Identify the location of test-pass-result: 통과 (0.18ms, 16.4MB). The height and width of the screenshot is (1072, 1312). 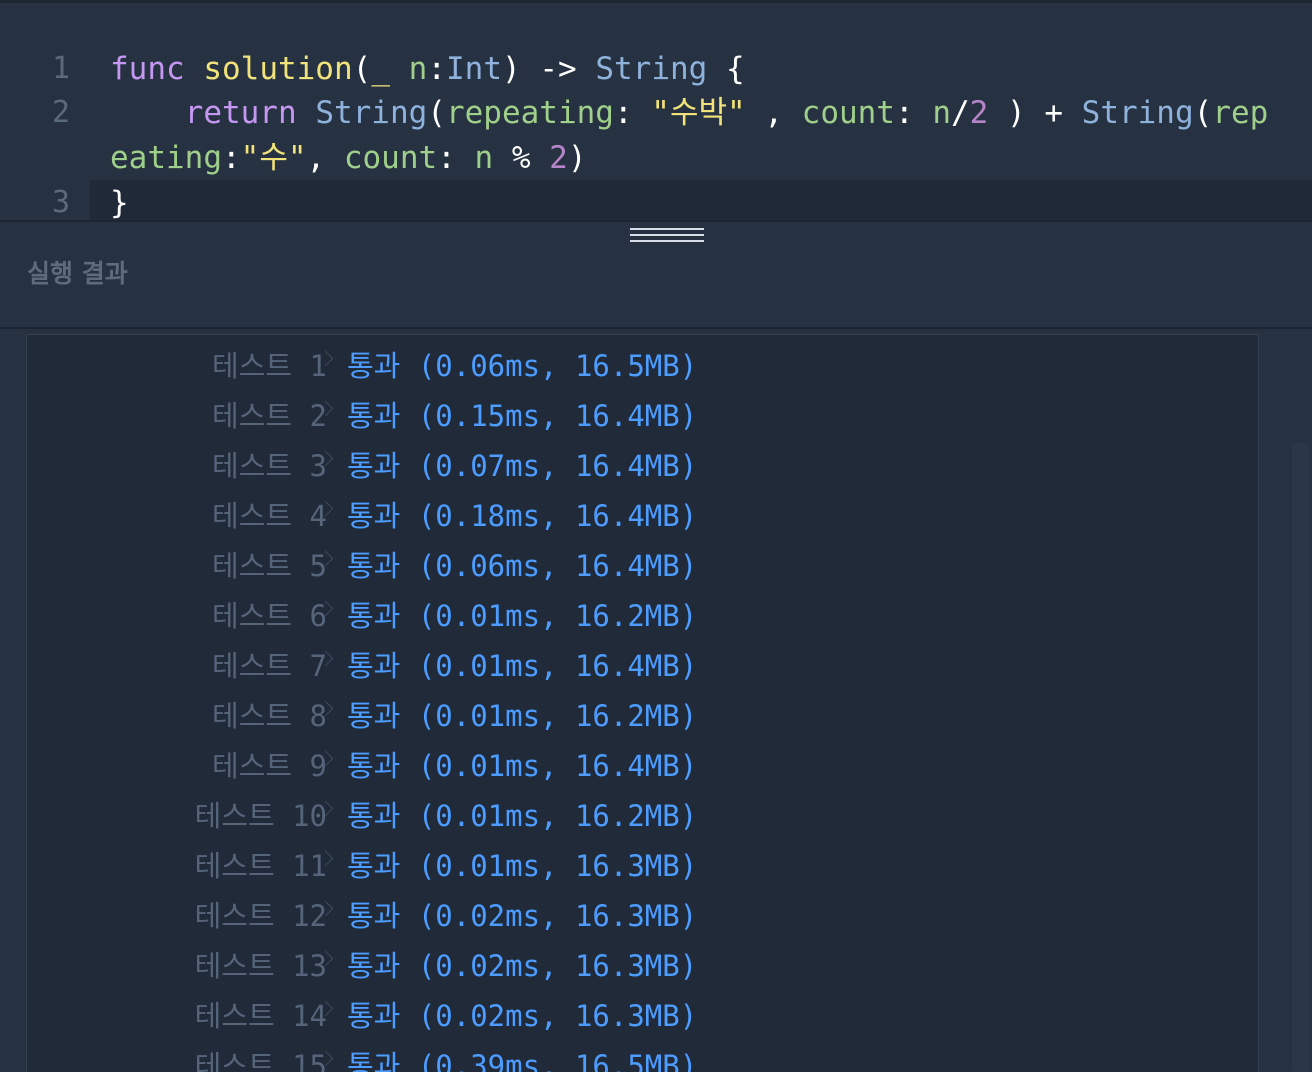
(522, 516).